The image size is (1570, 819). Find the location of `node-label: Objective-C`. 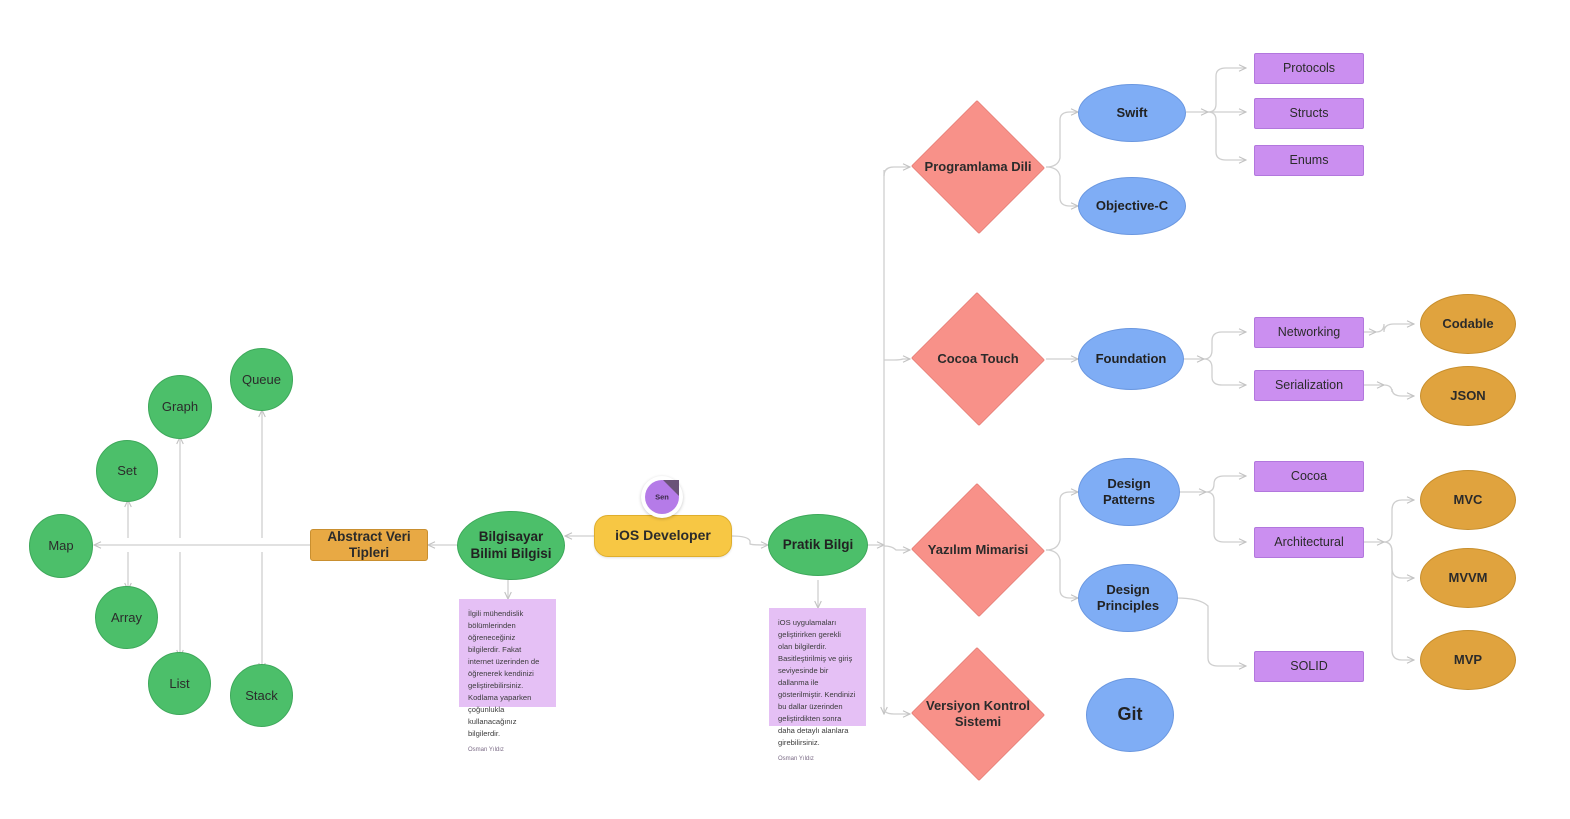

node-label: Objective-C is located at coordinates (1132, 206).